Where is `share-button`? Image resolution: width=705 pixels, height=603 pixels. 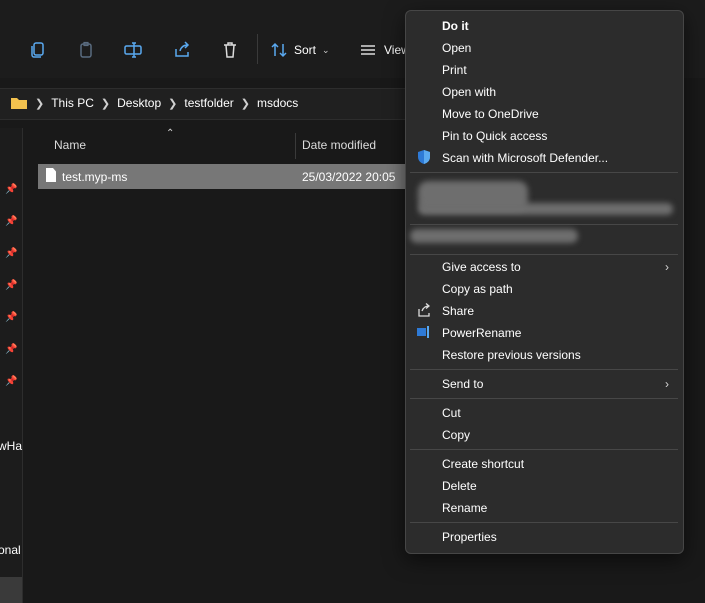
share-button is located at coordinates (182, 50).